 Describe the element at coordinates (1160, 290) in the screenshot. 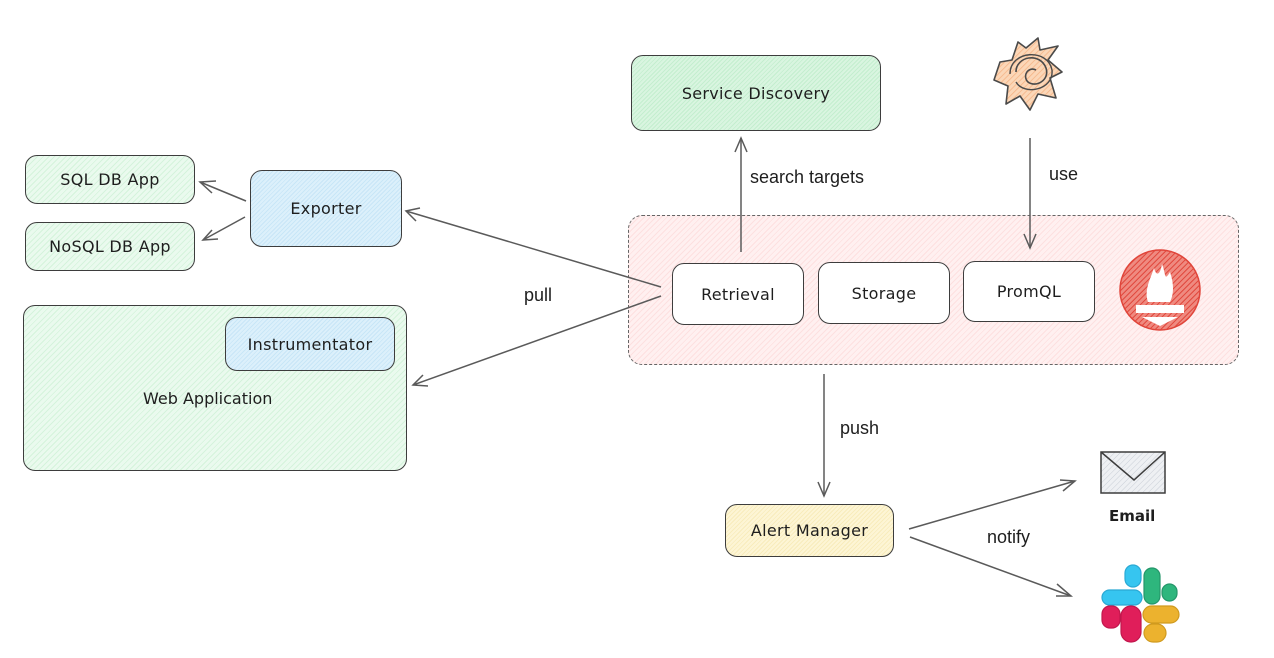

I see `prometheus-logo-icon` at that location.